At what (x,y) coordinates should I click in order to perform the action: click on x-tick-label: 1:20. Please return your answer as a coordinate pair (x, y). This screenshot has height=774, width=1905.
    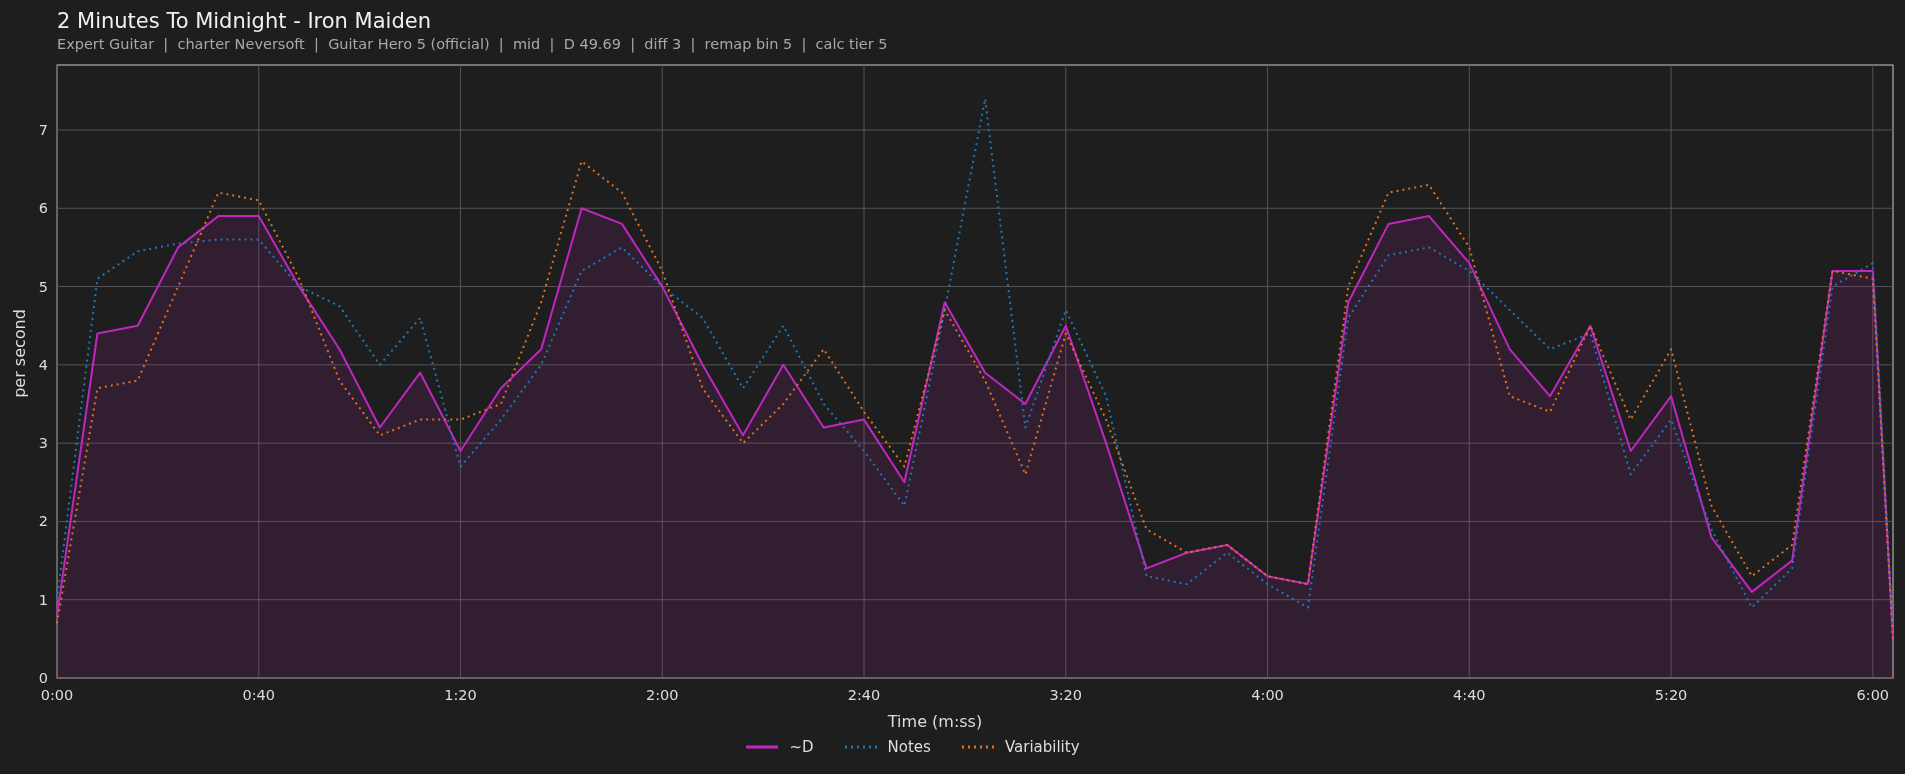
    Looking at the image, I should click on (460, 695).